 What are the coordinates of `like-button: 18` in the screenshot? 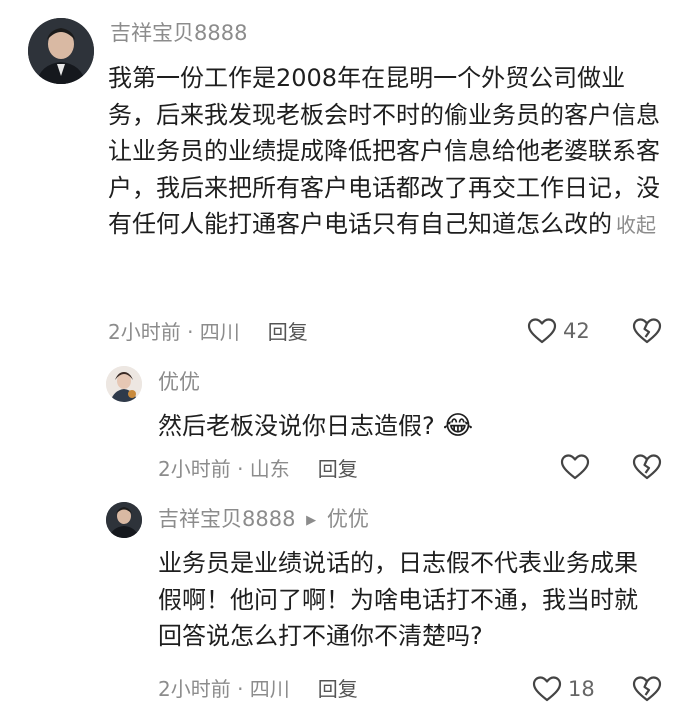 It's located at (567, 689).